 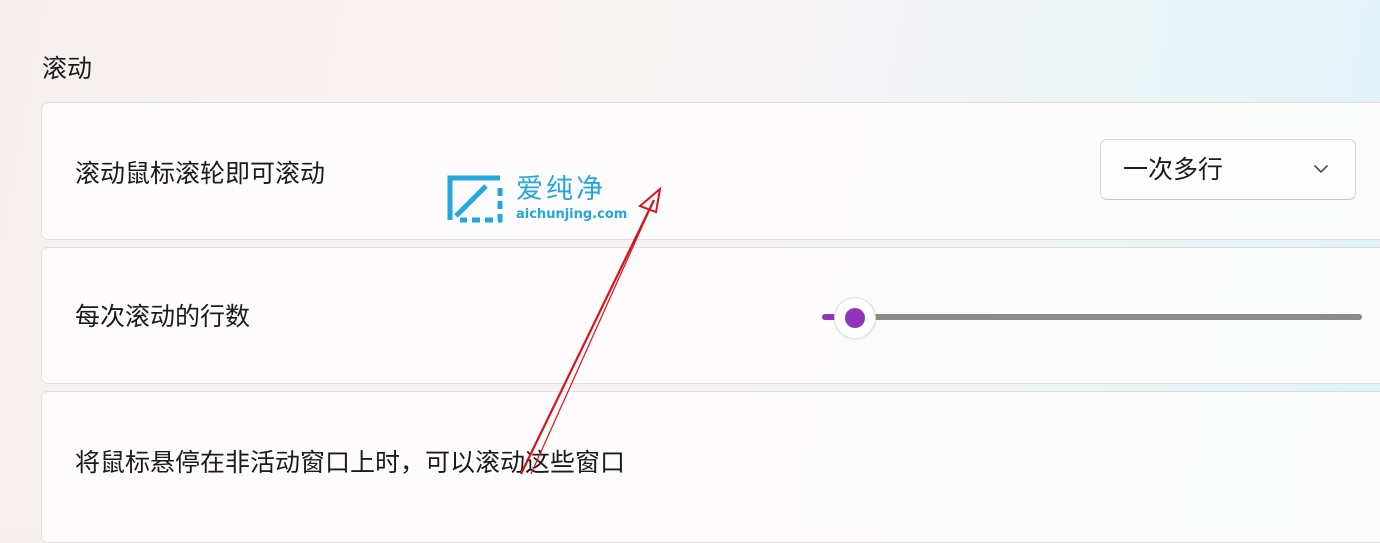 What do you see at coordinates (855, 318) in the screenshot?
I see `slider-thumb` at bounding box center [855, 318].